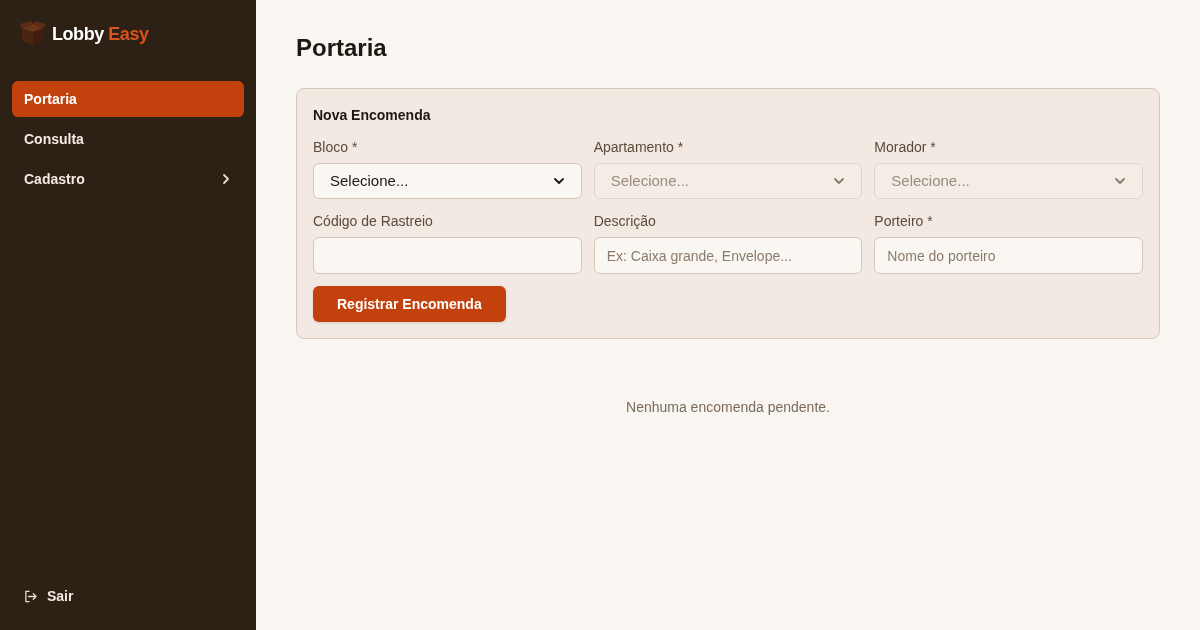  What do you see at coordinates (639, 147) in the screenshot?
I see `field-label: Apartamento *` at bounding box center [639, 147].